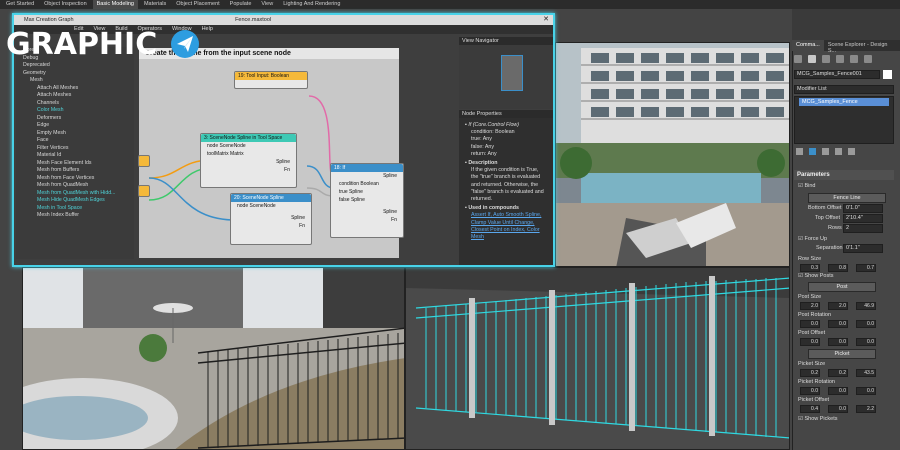 The width and height of the screenshot is (900, 450). Describe the element at coordinates (75, 164) in the screenshot. I see `tree-item: Mesh Face Element Ids` at that location.